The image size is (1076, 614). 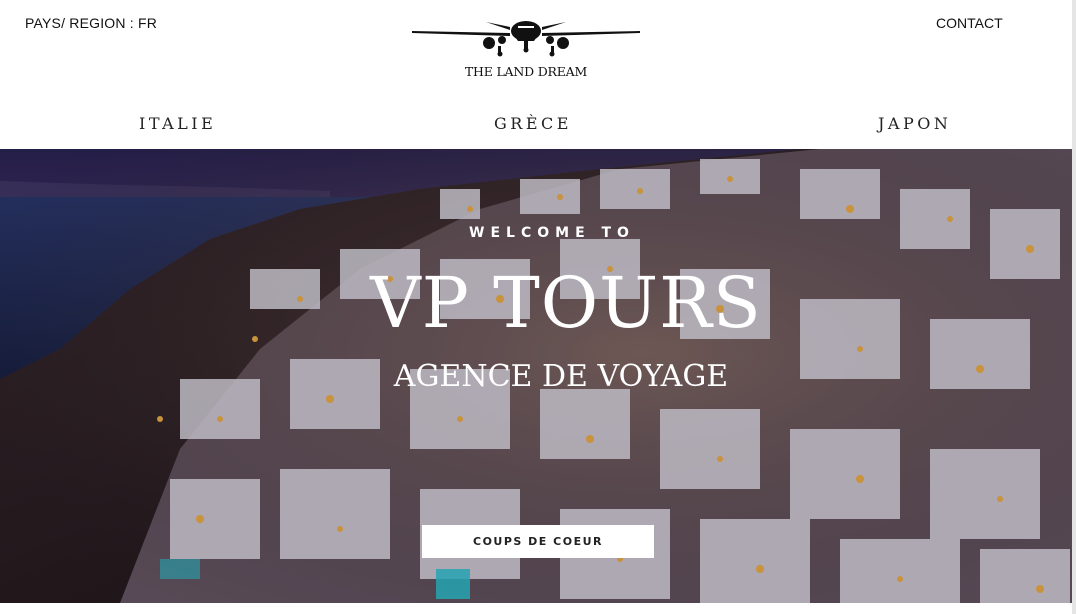 I want to click on logo-text: THE LAND DREAM, so click(x=526, y=71).